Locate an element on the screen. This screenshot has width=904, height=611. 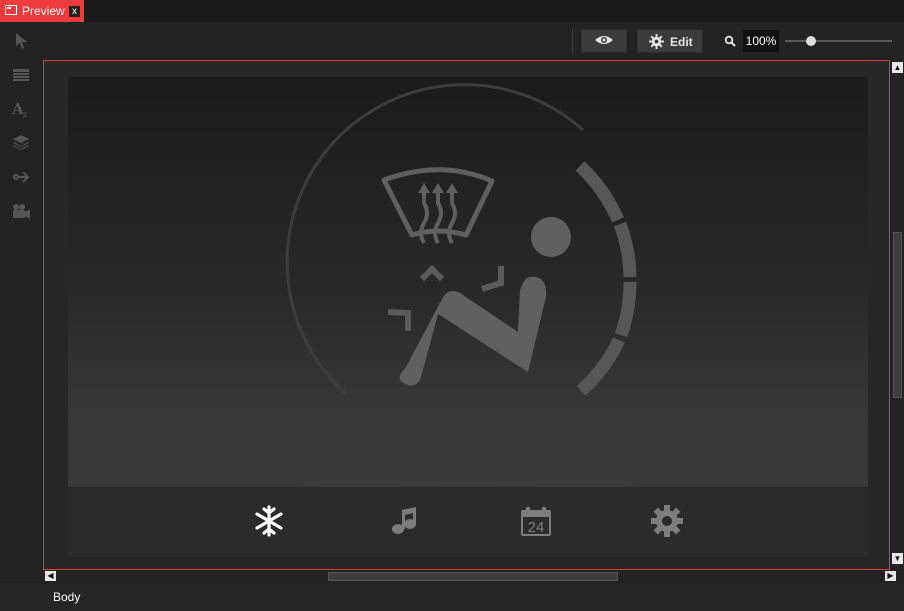
tab-close-button: x is located at coordinates (74, 11).